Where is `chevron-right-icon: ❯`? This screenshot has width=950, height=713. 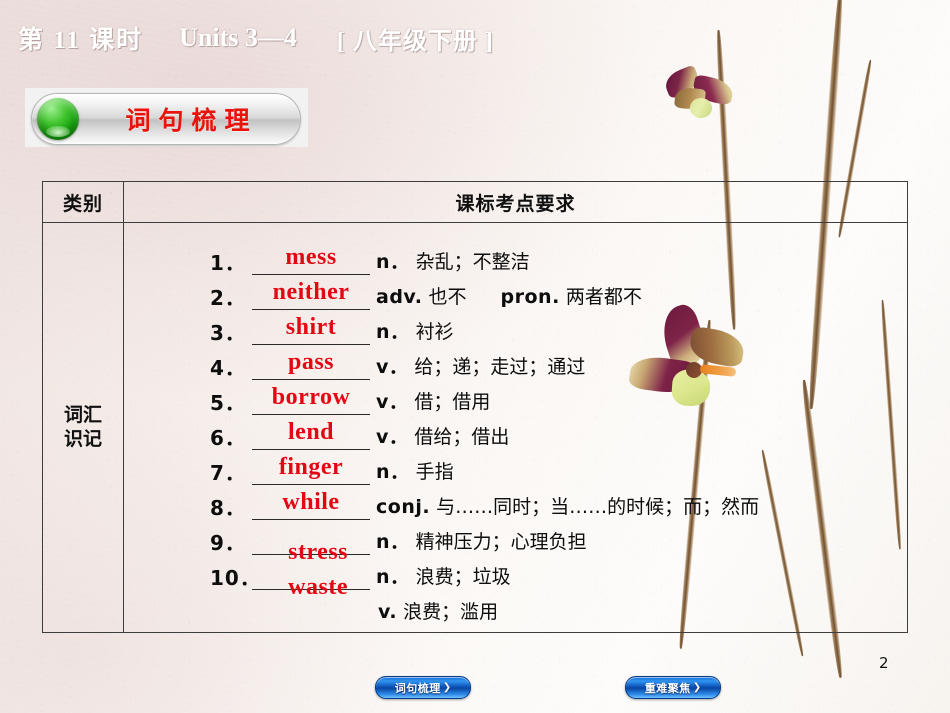
chevron-right-icon: ❯ is located at coordinates (447, 687).